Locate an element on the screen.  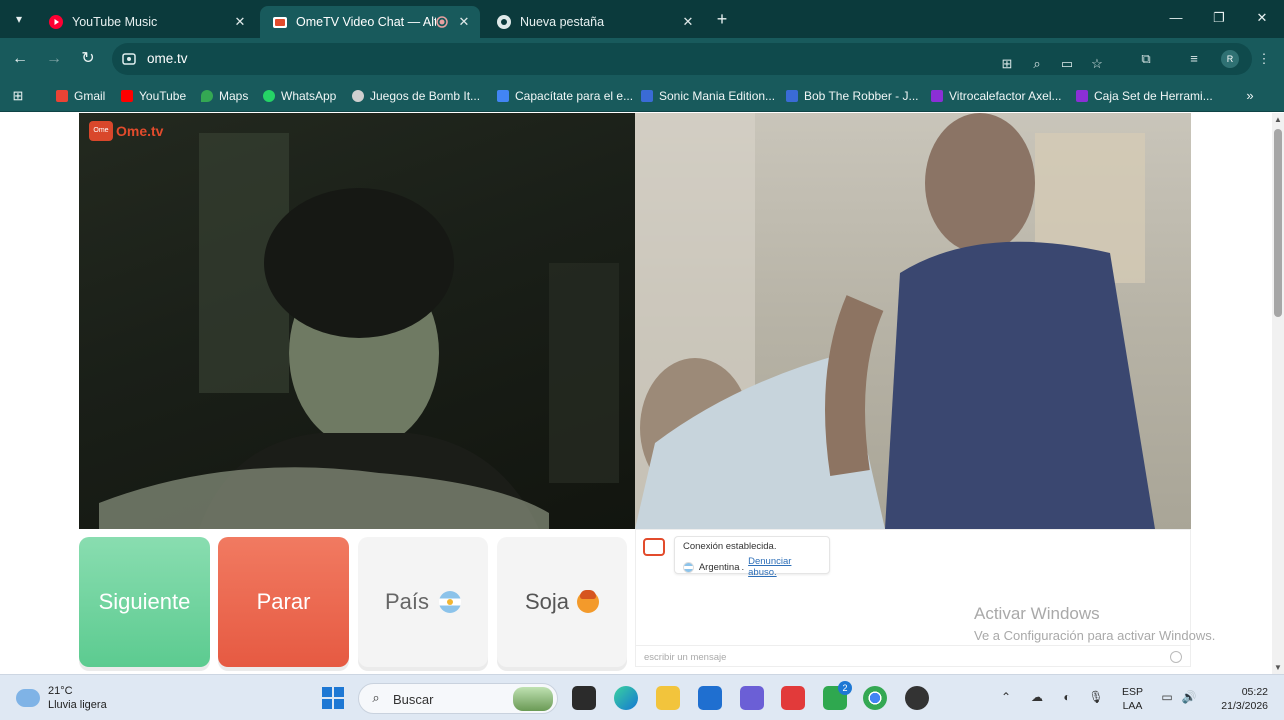
tab-search-button: ▾ is located at coordinates (19, 19).